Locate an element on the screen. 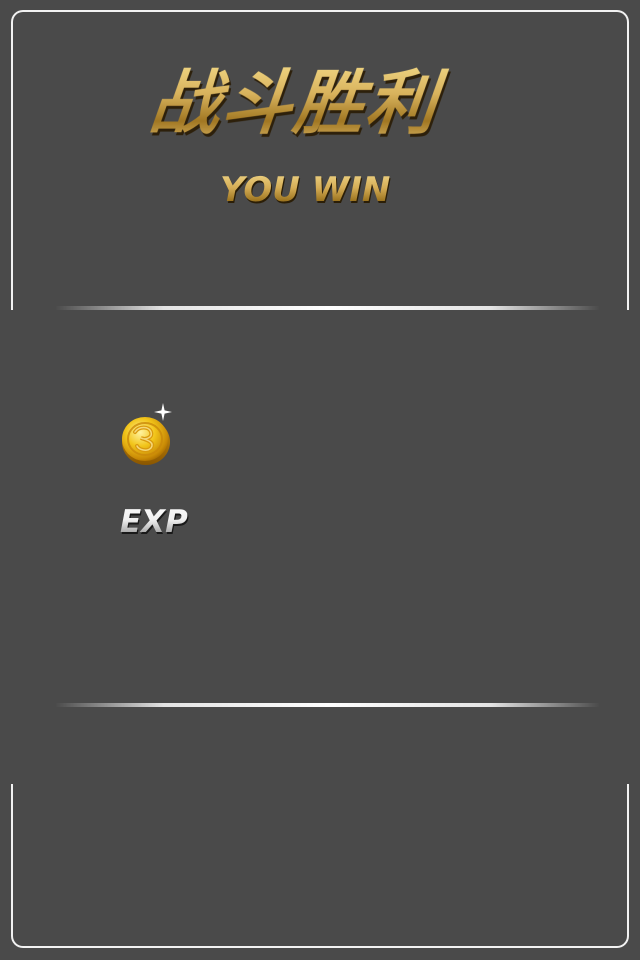  victory-subtitle: YOU WIN is located at coordinates (305, 190).